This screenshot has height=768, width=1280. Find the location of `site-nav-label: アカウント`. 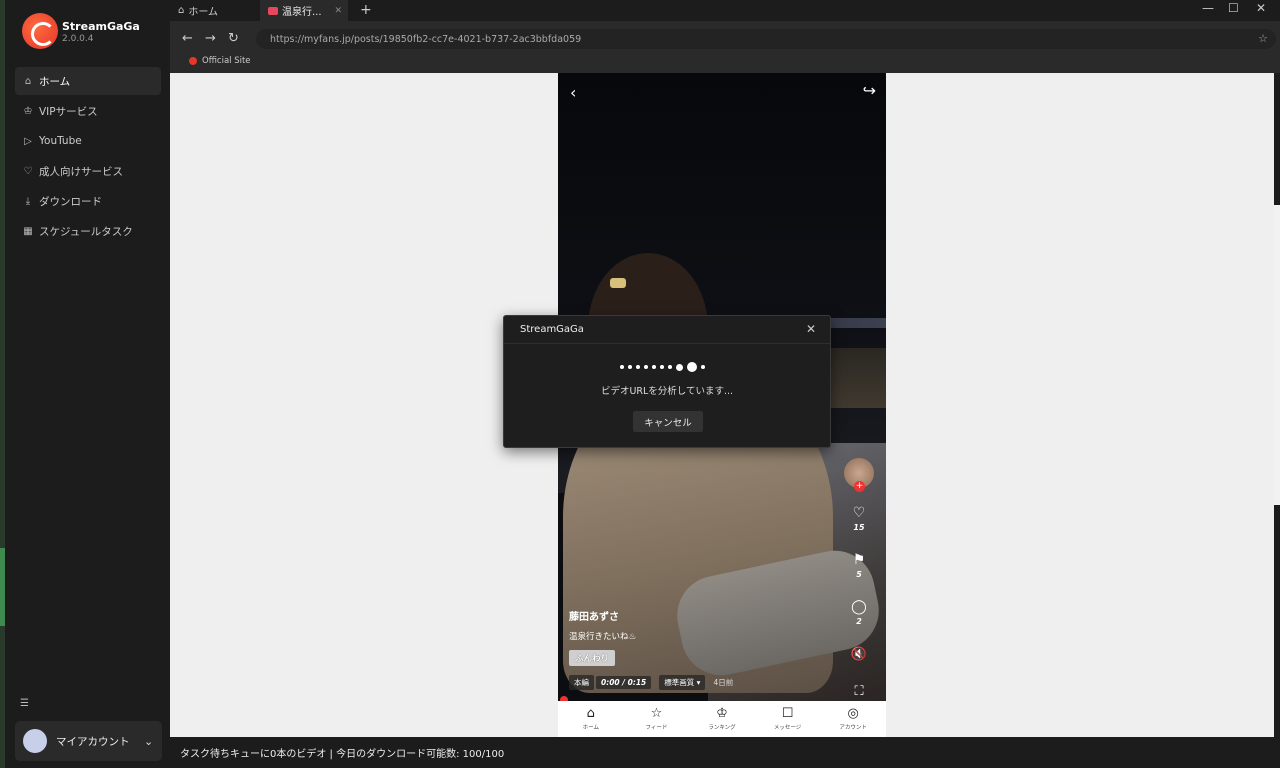

site-nav-label: アカウント is located at coordinates (853, 728).